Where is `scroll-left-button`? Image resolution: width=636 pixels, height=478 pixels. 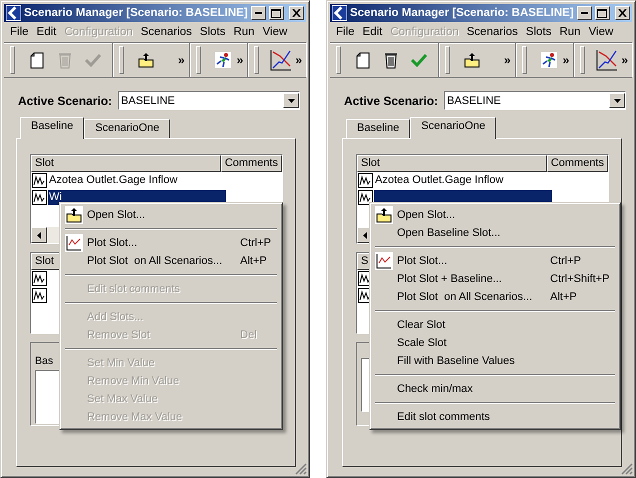
scroll-left-button is located at coordinates (39, 235).